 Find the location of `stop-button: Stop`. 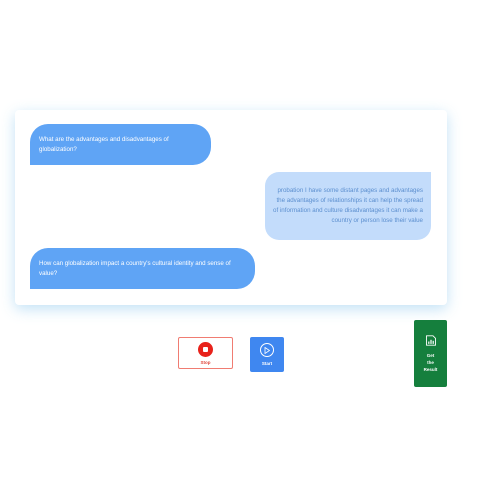

stop-button: Stop is located at coordinates (205, 353).